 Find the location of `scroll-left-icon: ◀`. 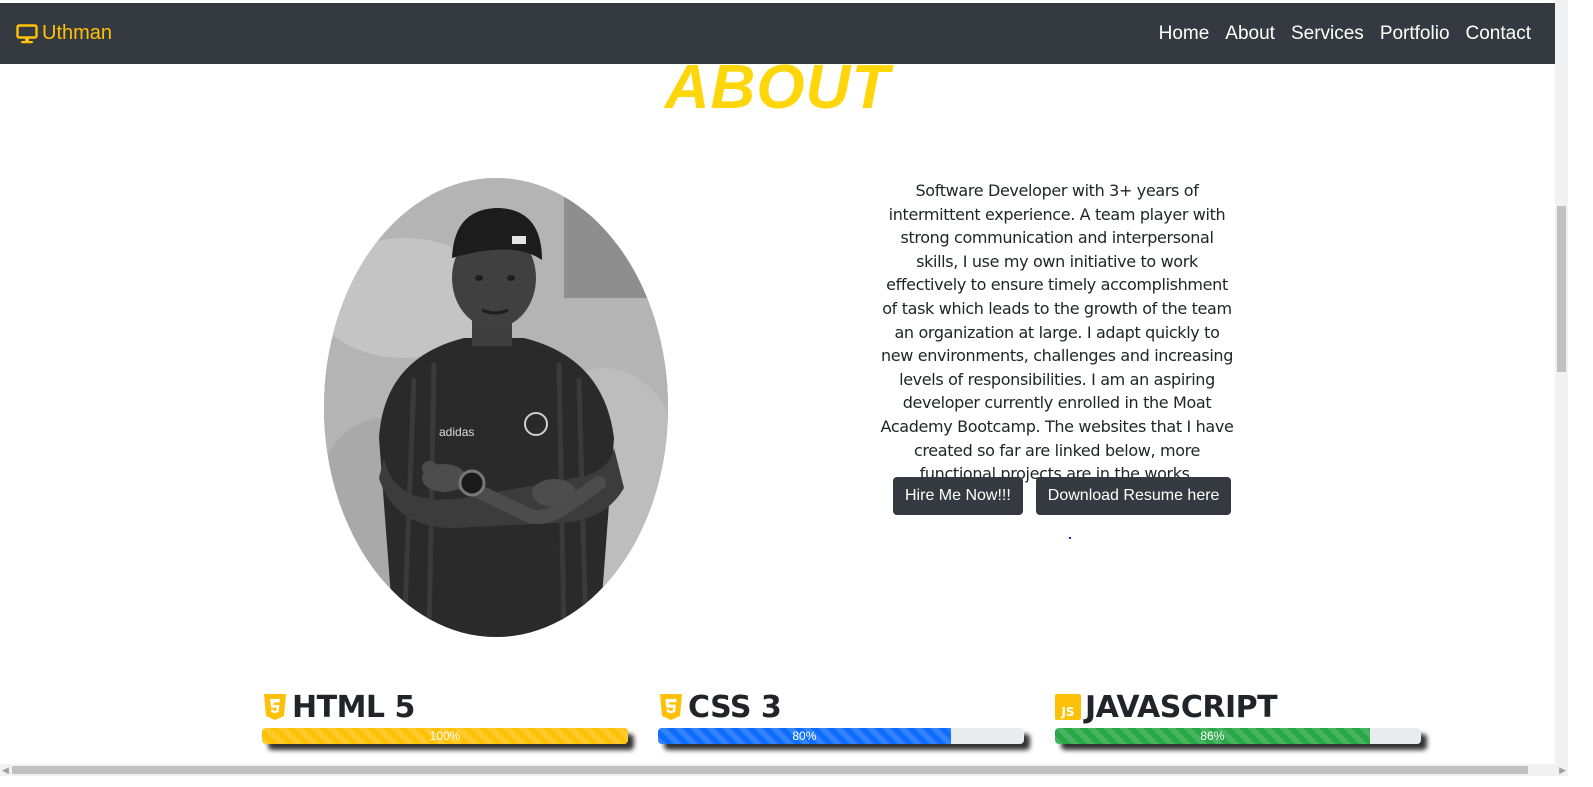

scroll-left-icon: ◀ is located at coordinates (5, 770).